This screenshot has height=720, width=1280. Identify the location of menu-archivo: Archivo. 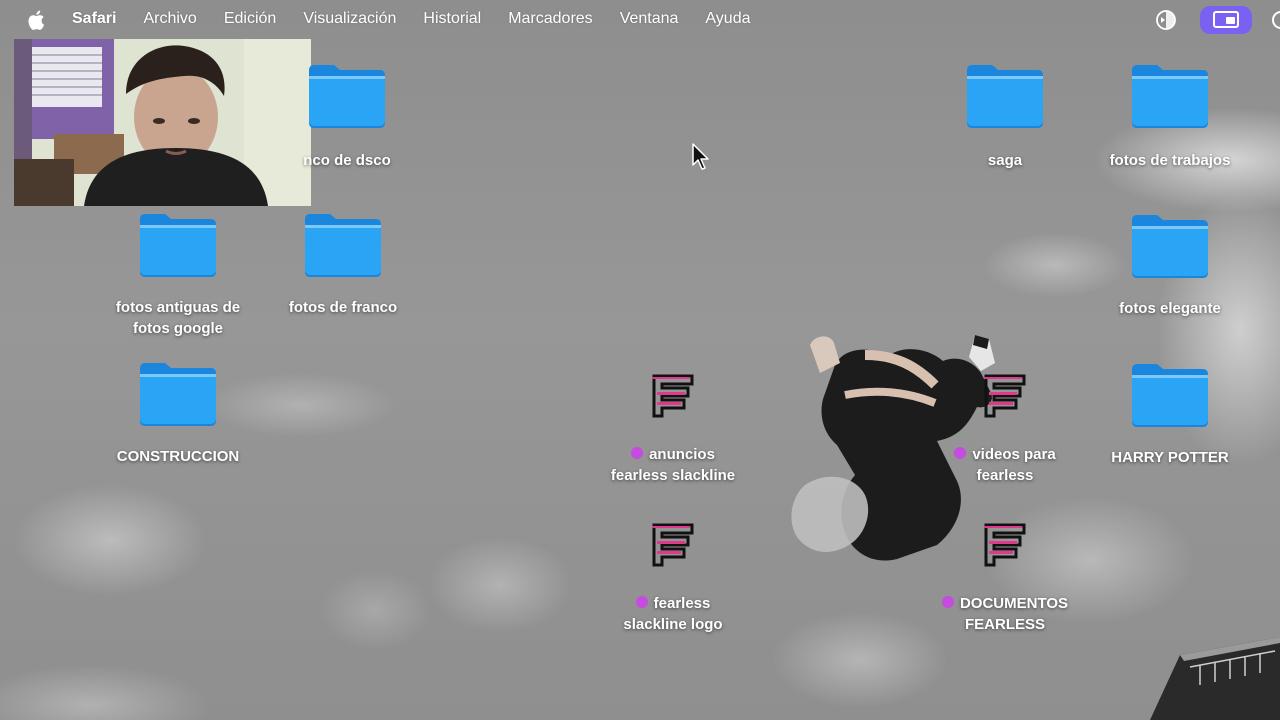
(169, 19).